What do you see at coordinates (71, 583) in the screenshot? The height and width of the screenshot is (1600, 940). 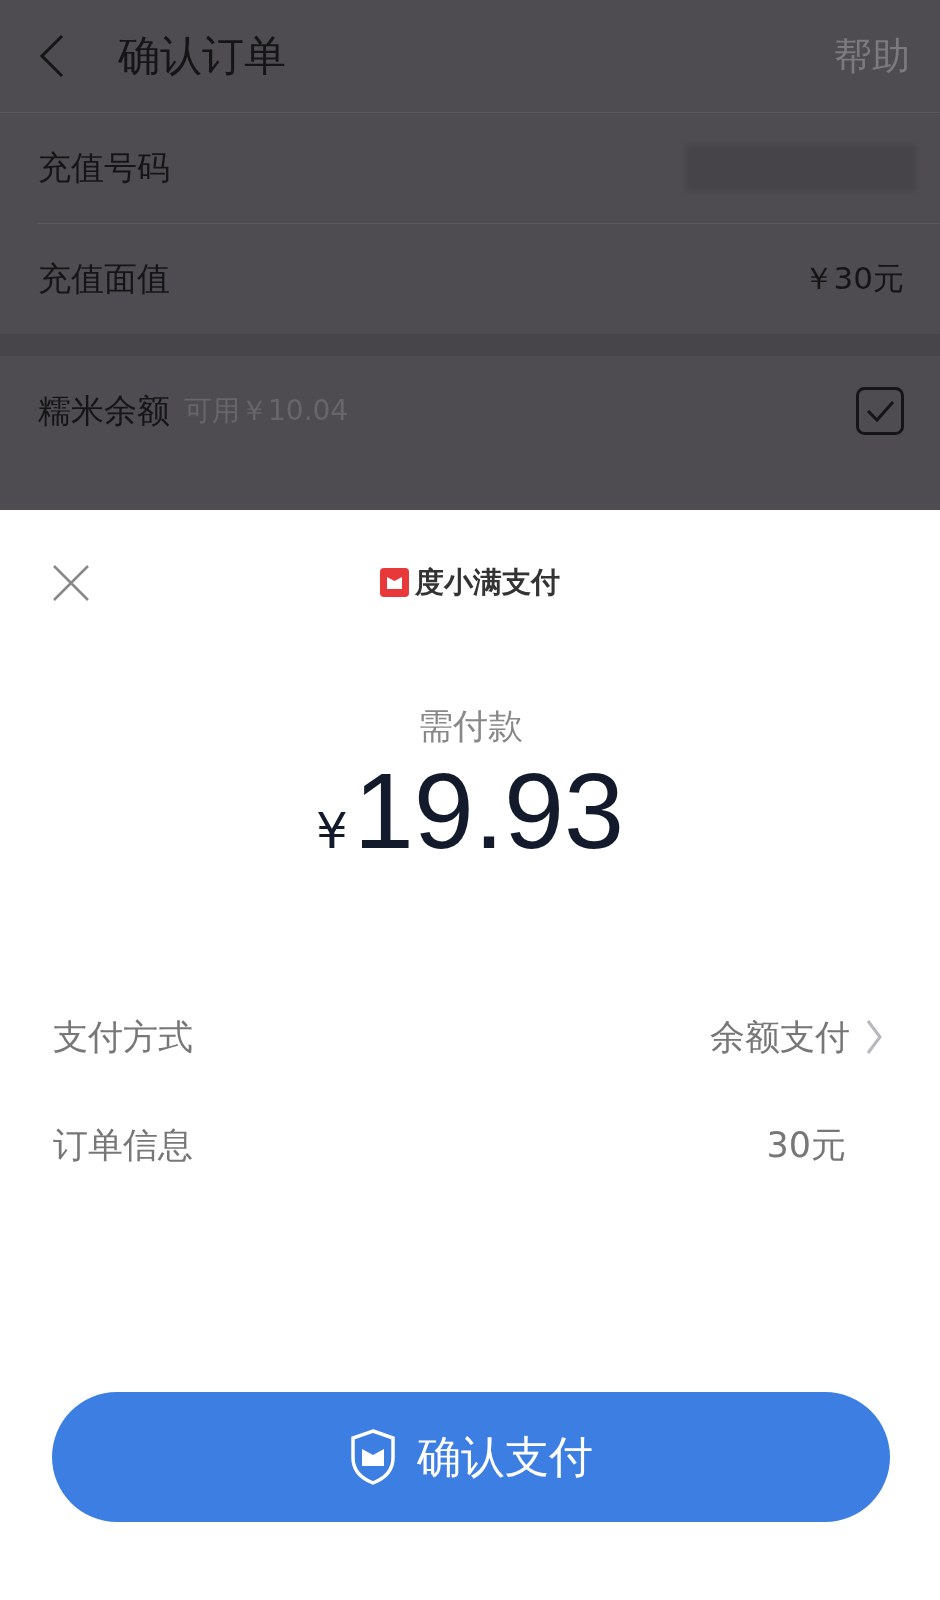 I see `close-icon` at bounding box center [71, 583].